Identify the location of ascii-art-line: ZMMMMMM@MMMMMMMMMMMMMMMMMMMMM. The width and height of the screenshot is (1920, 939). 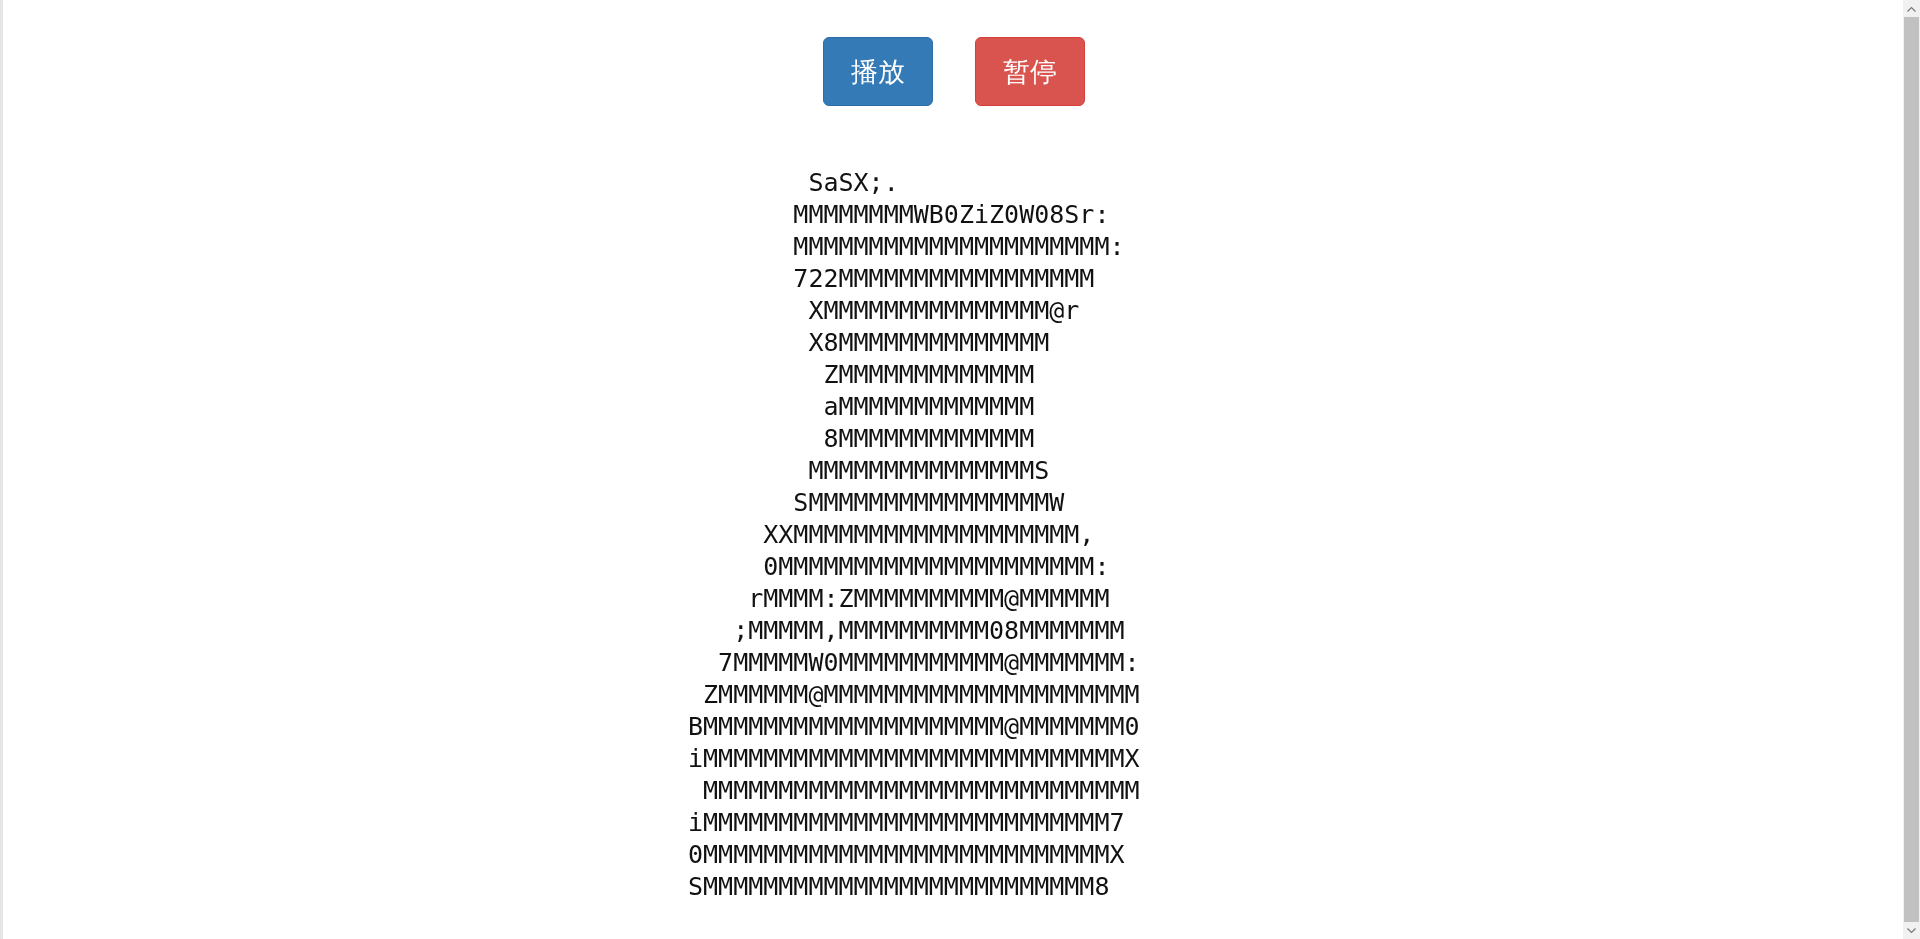
(921, 694).